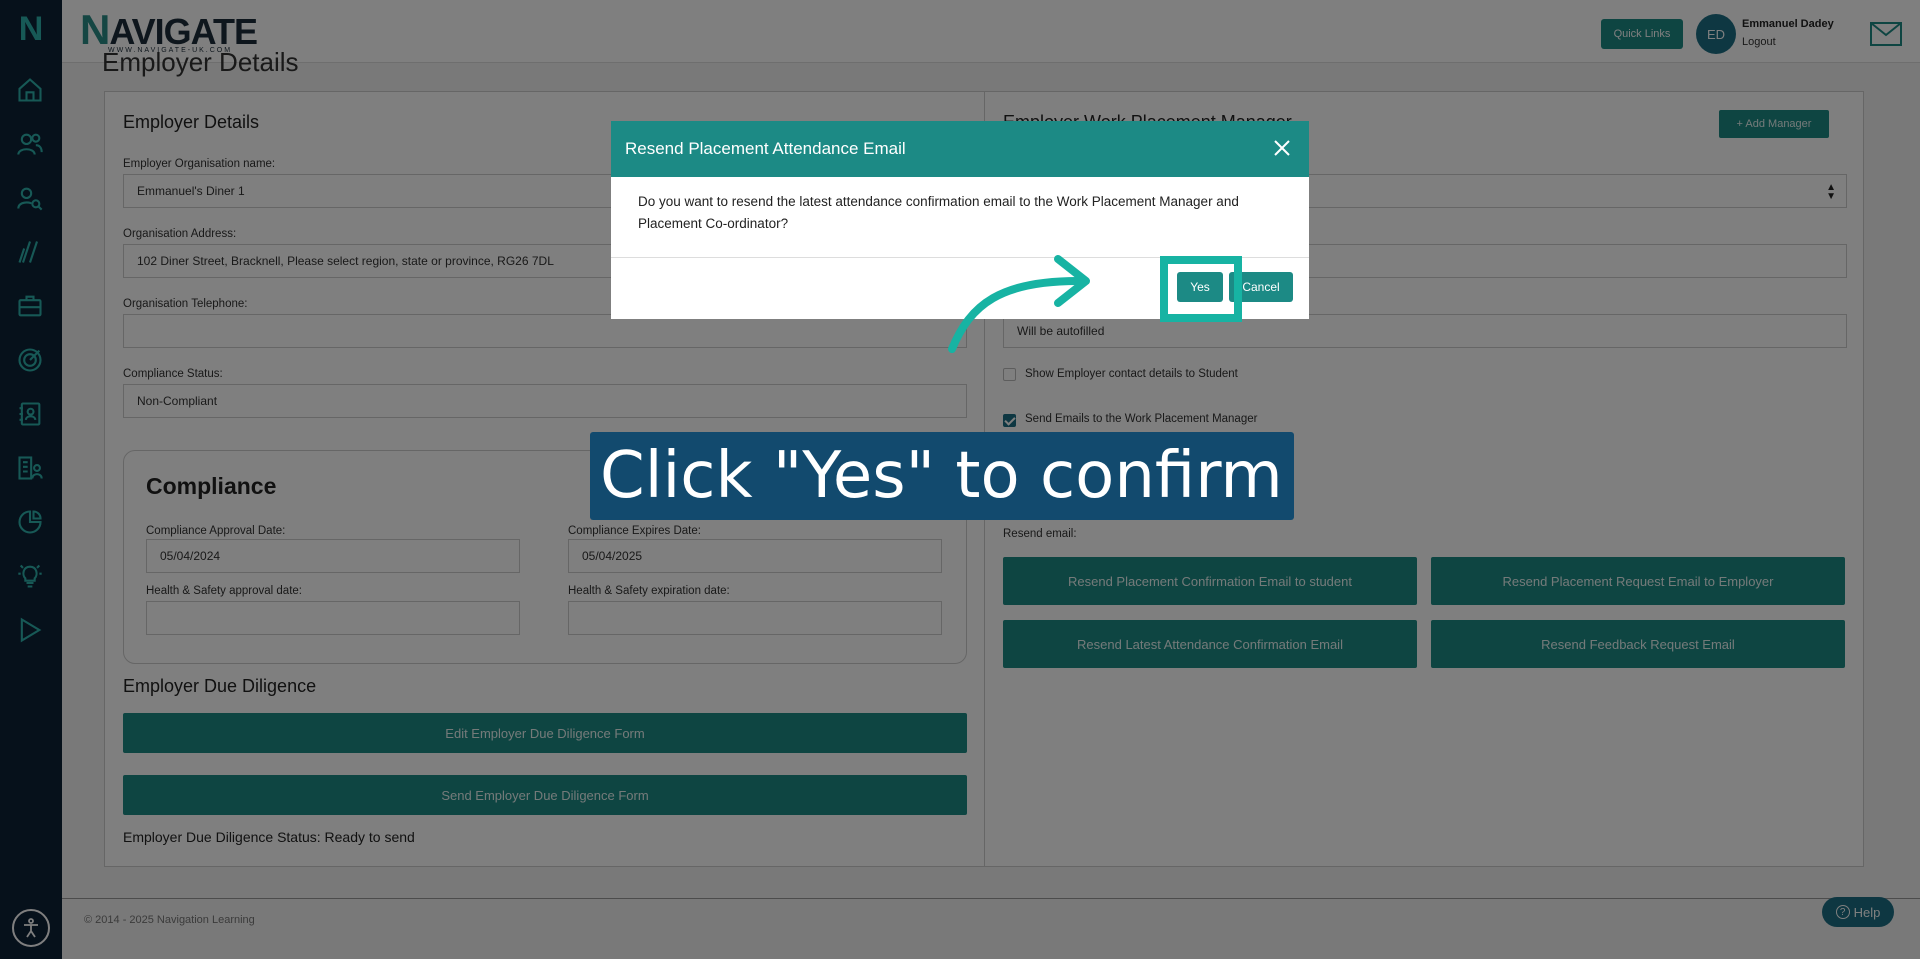 Image resolution: width=1920 pixels, height=959 pixels. I want to click on instruction-callout: Click "Yes" to confirm, so click(942, 476).